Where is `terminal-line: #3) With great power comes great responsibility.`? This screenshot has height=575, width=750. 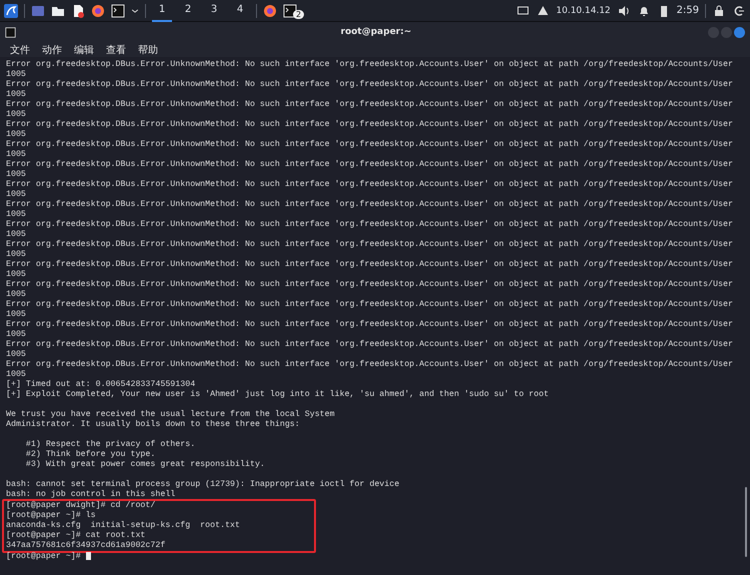
terminal-line: #3) With great power comes great responsibility. is located at coordinates (145, 465).